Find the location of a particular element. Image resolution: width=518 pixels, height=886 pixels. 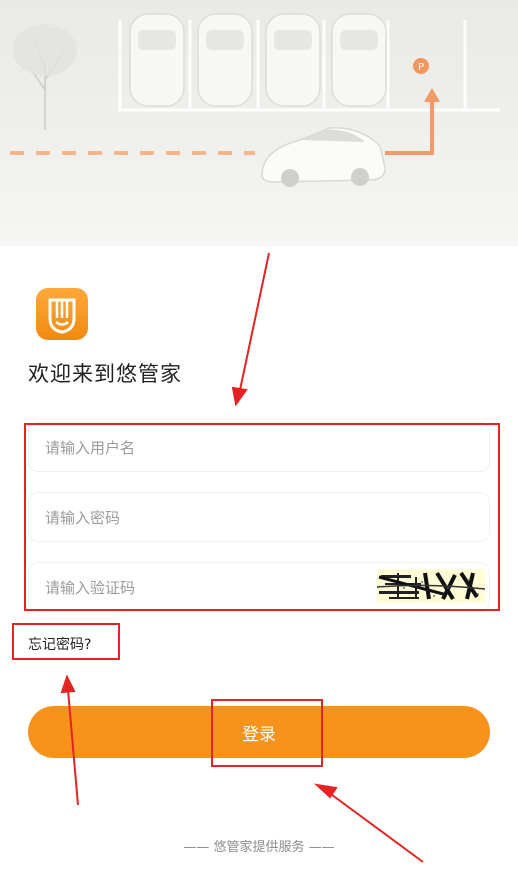

app-logo-icon is located at coordinates (62, 314).